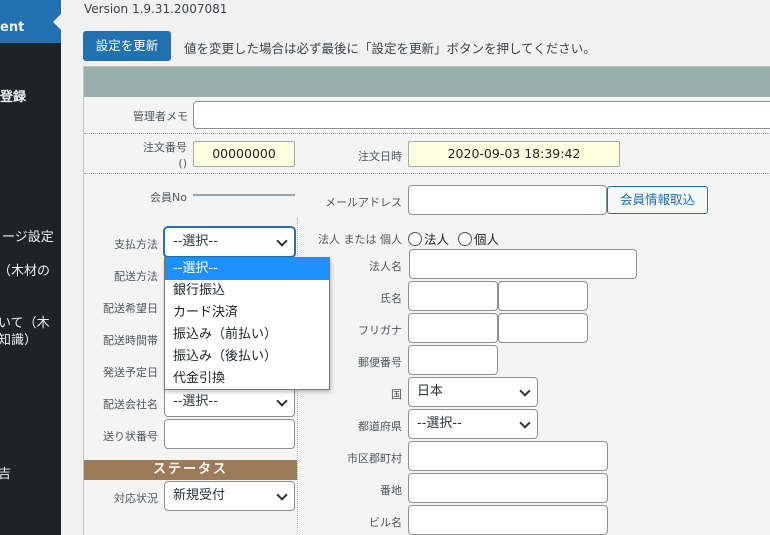  I want to click on memo-label: 管理者メモ, so click(160, 116).